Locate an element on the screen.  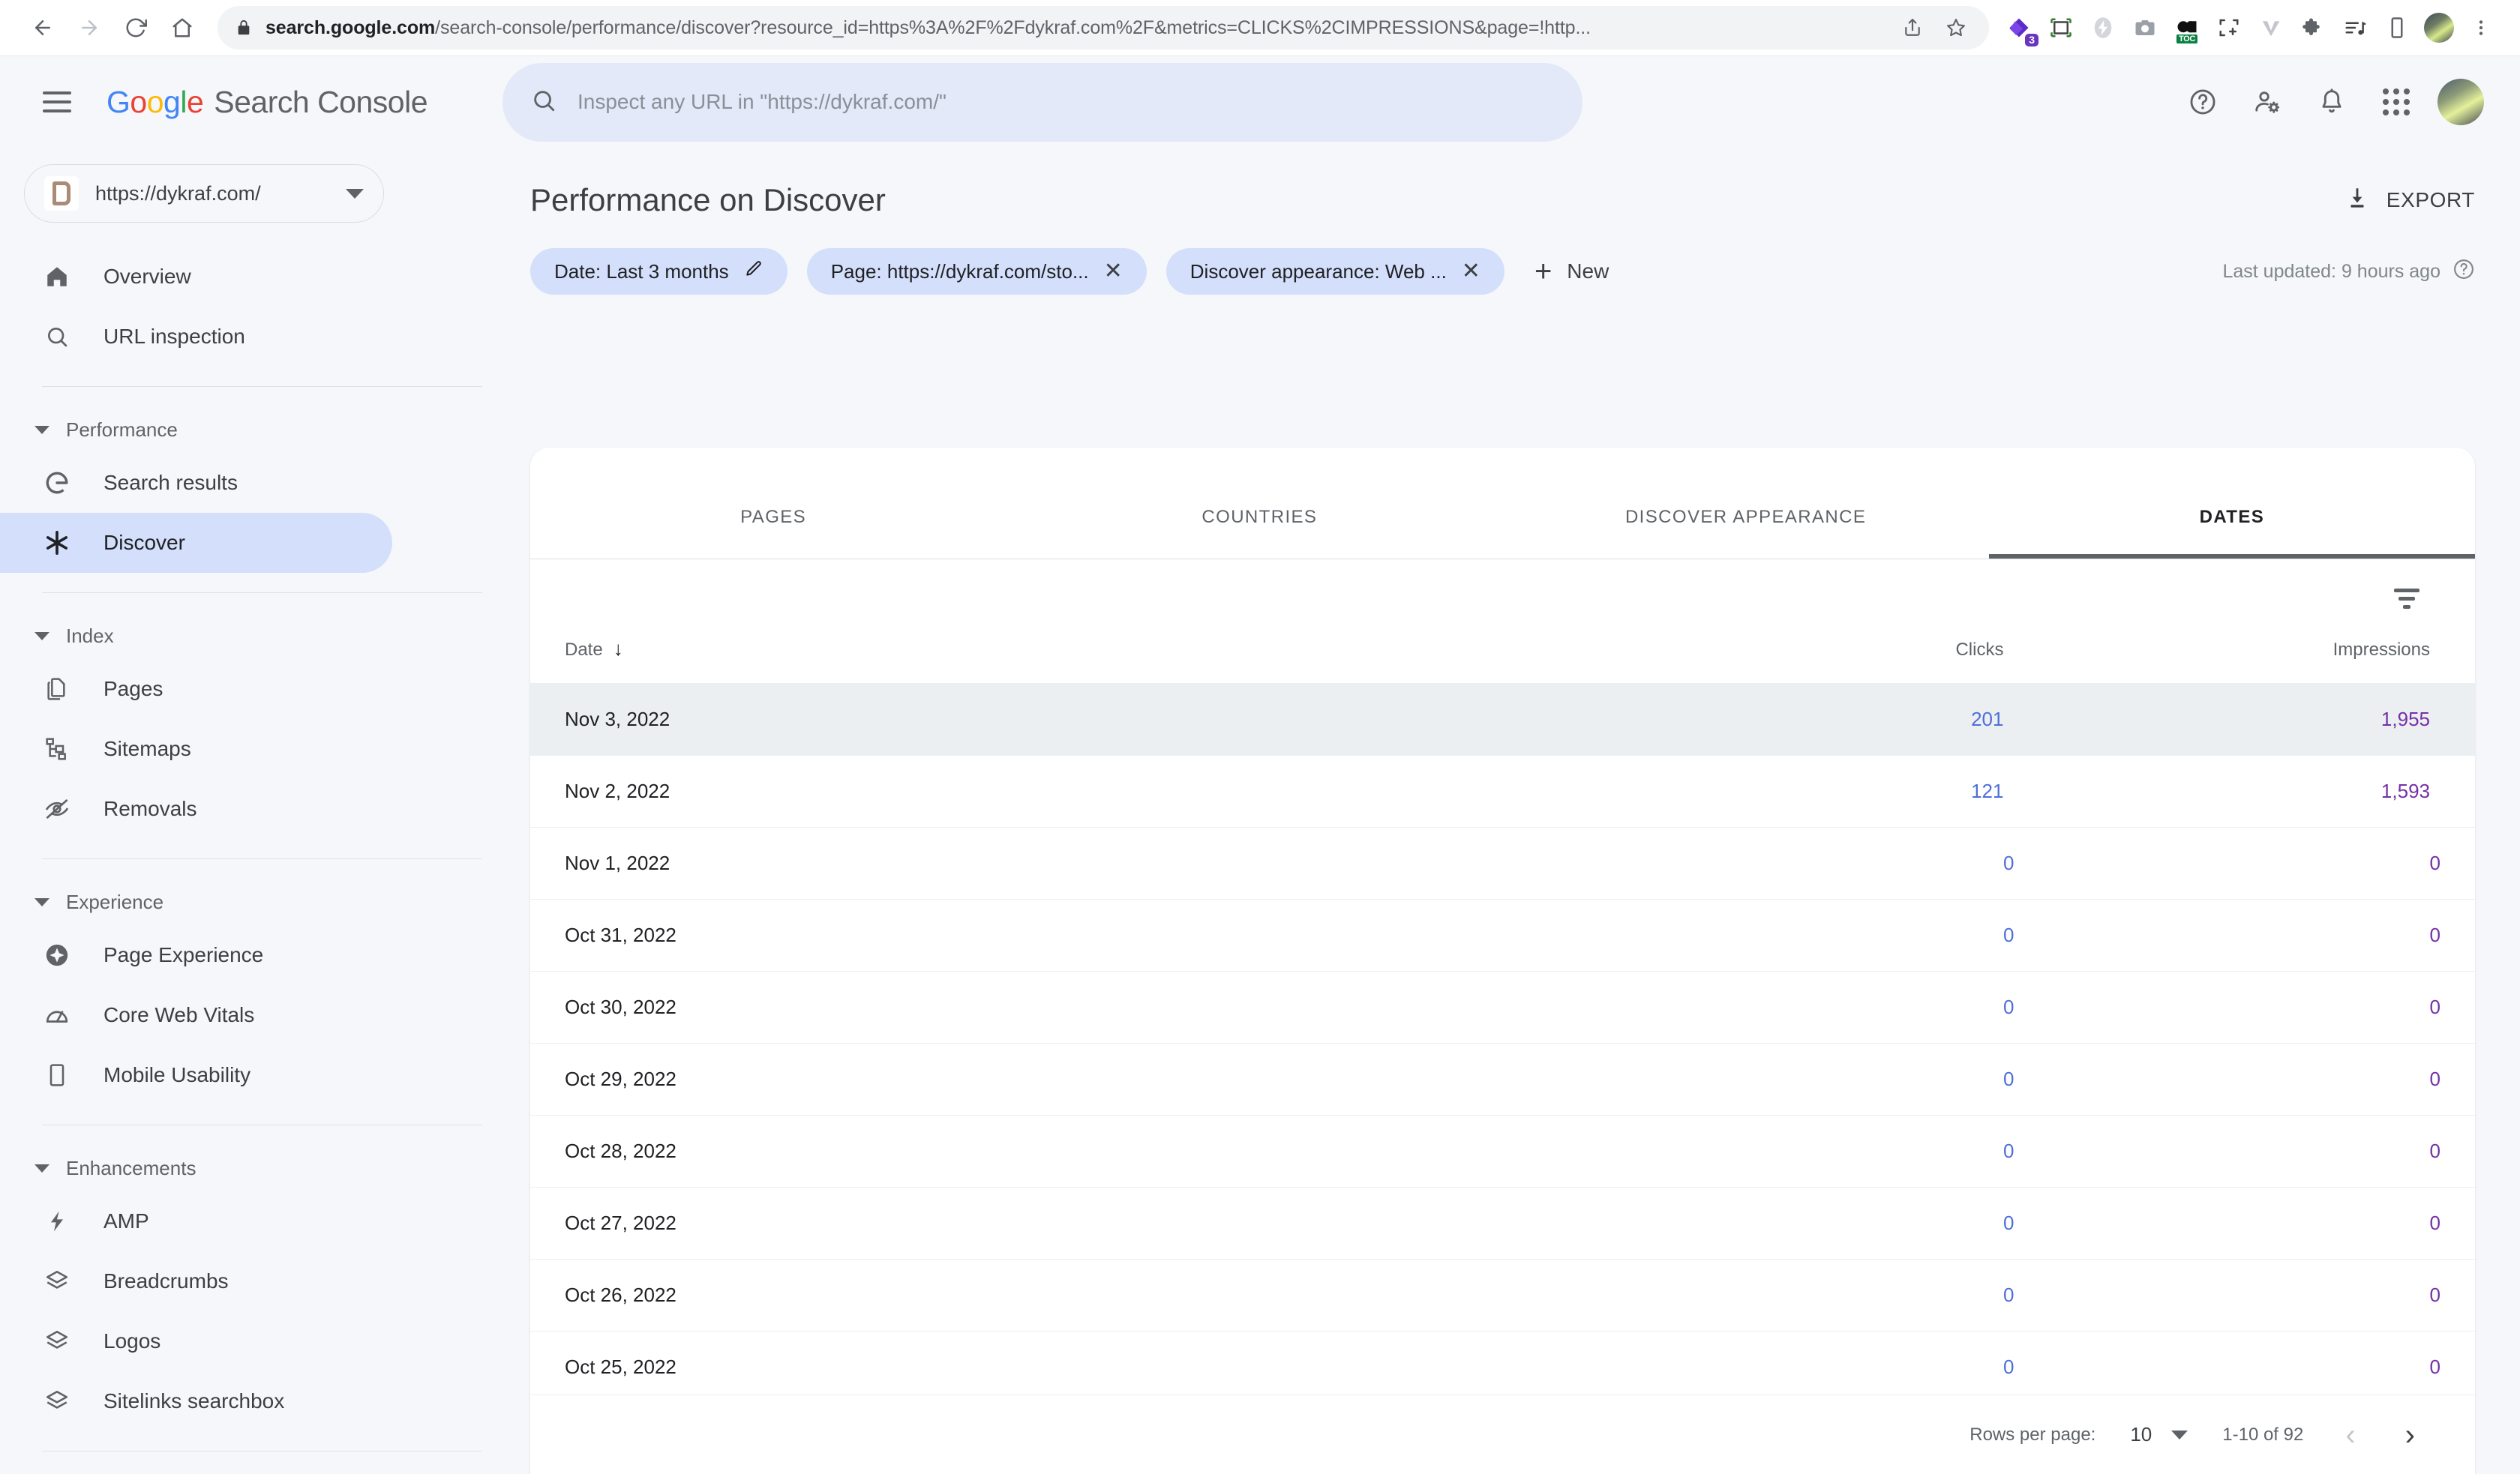
tab-pages: PAGES is located at coordinates (773, 517).